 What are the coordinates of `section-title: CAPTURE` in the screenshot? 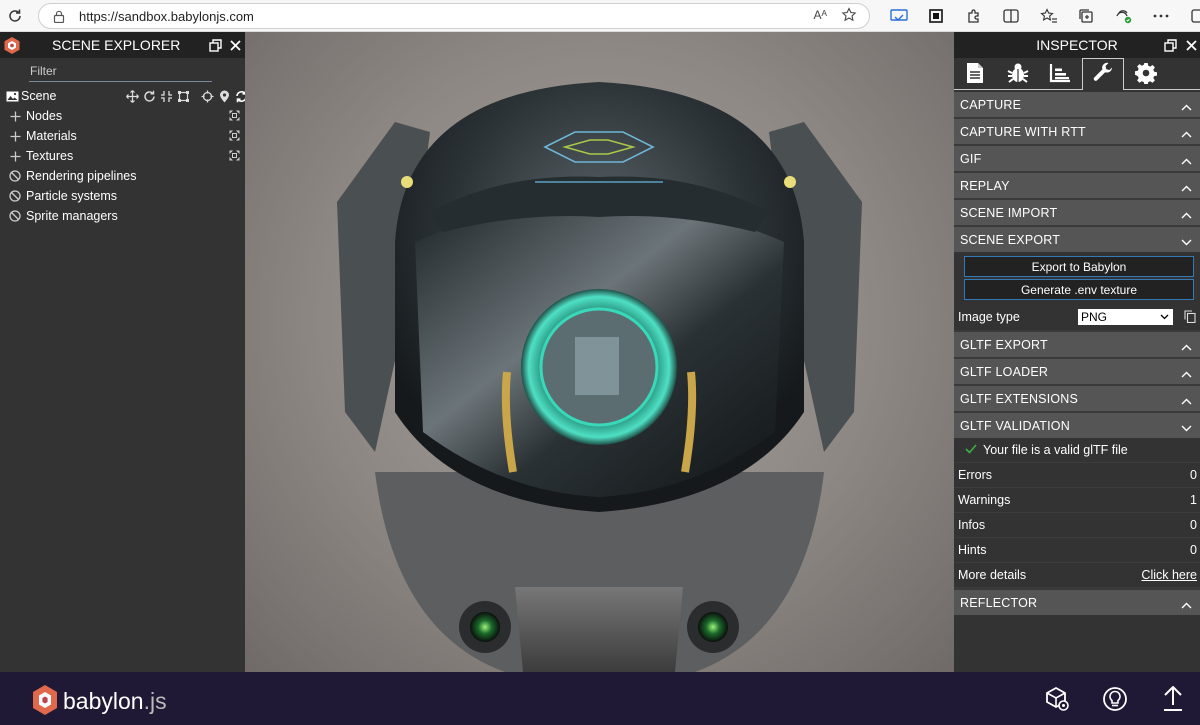 It's located at (991, 104).